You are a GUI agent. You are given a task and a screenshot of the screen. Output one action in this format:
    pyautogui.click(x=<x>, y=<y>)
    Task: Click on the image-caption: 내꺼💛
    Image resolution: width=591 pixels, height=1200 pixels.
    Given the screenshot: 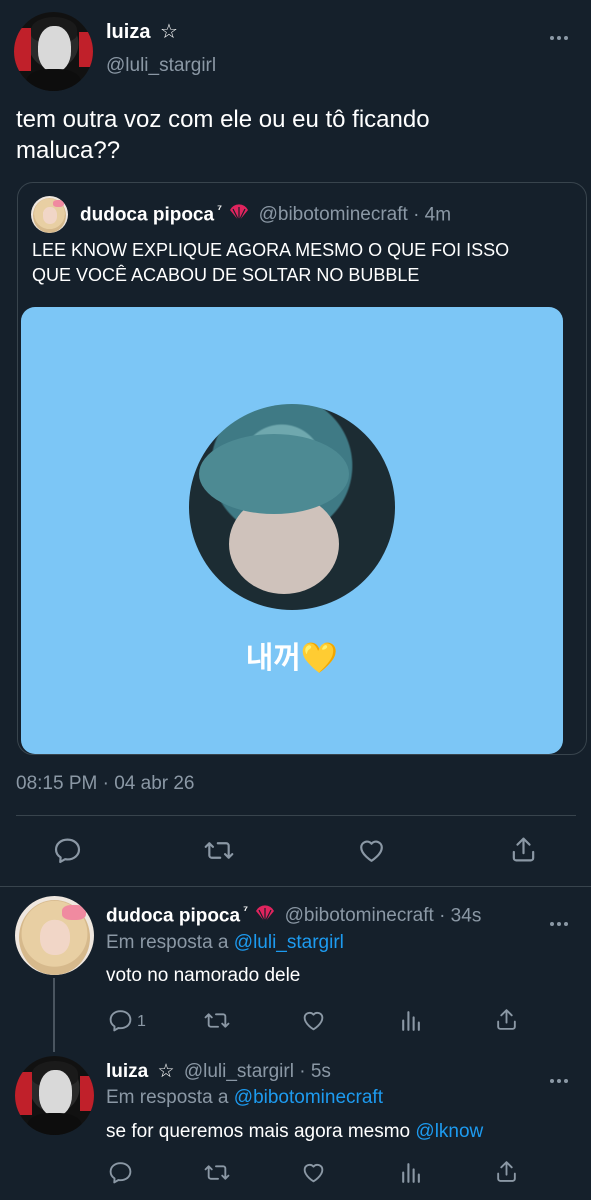 What is the action you would take?
    pyautogui.click(x=292, y=658)
    